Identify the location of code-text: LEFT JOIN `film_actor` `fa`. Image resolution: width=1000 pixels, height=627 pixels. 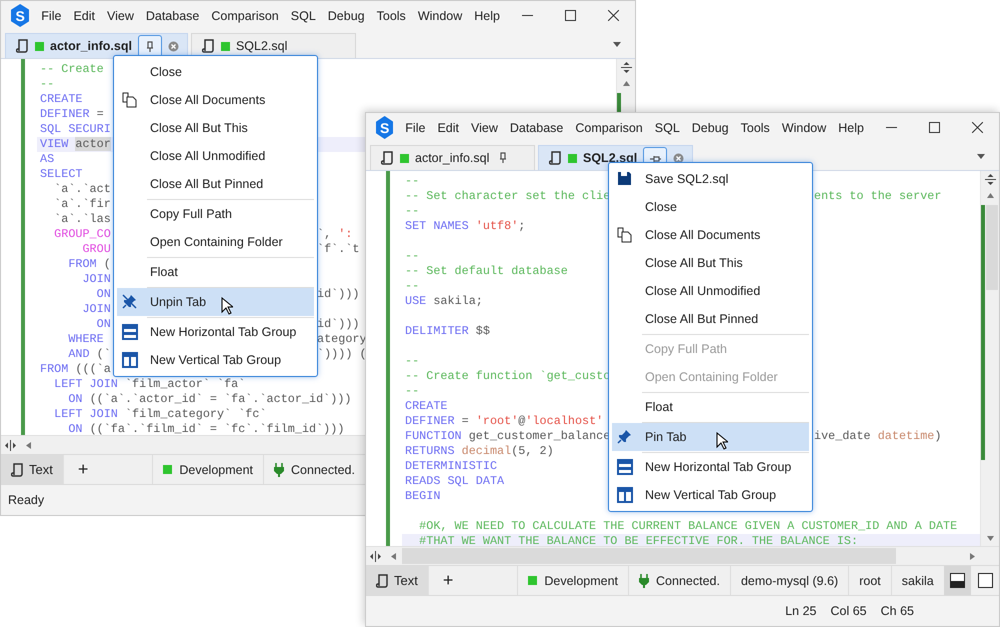
(149, 384).